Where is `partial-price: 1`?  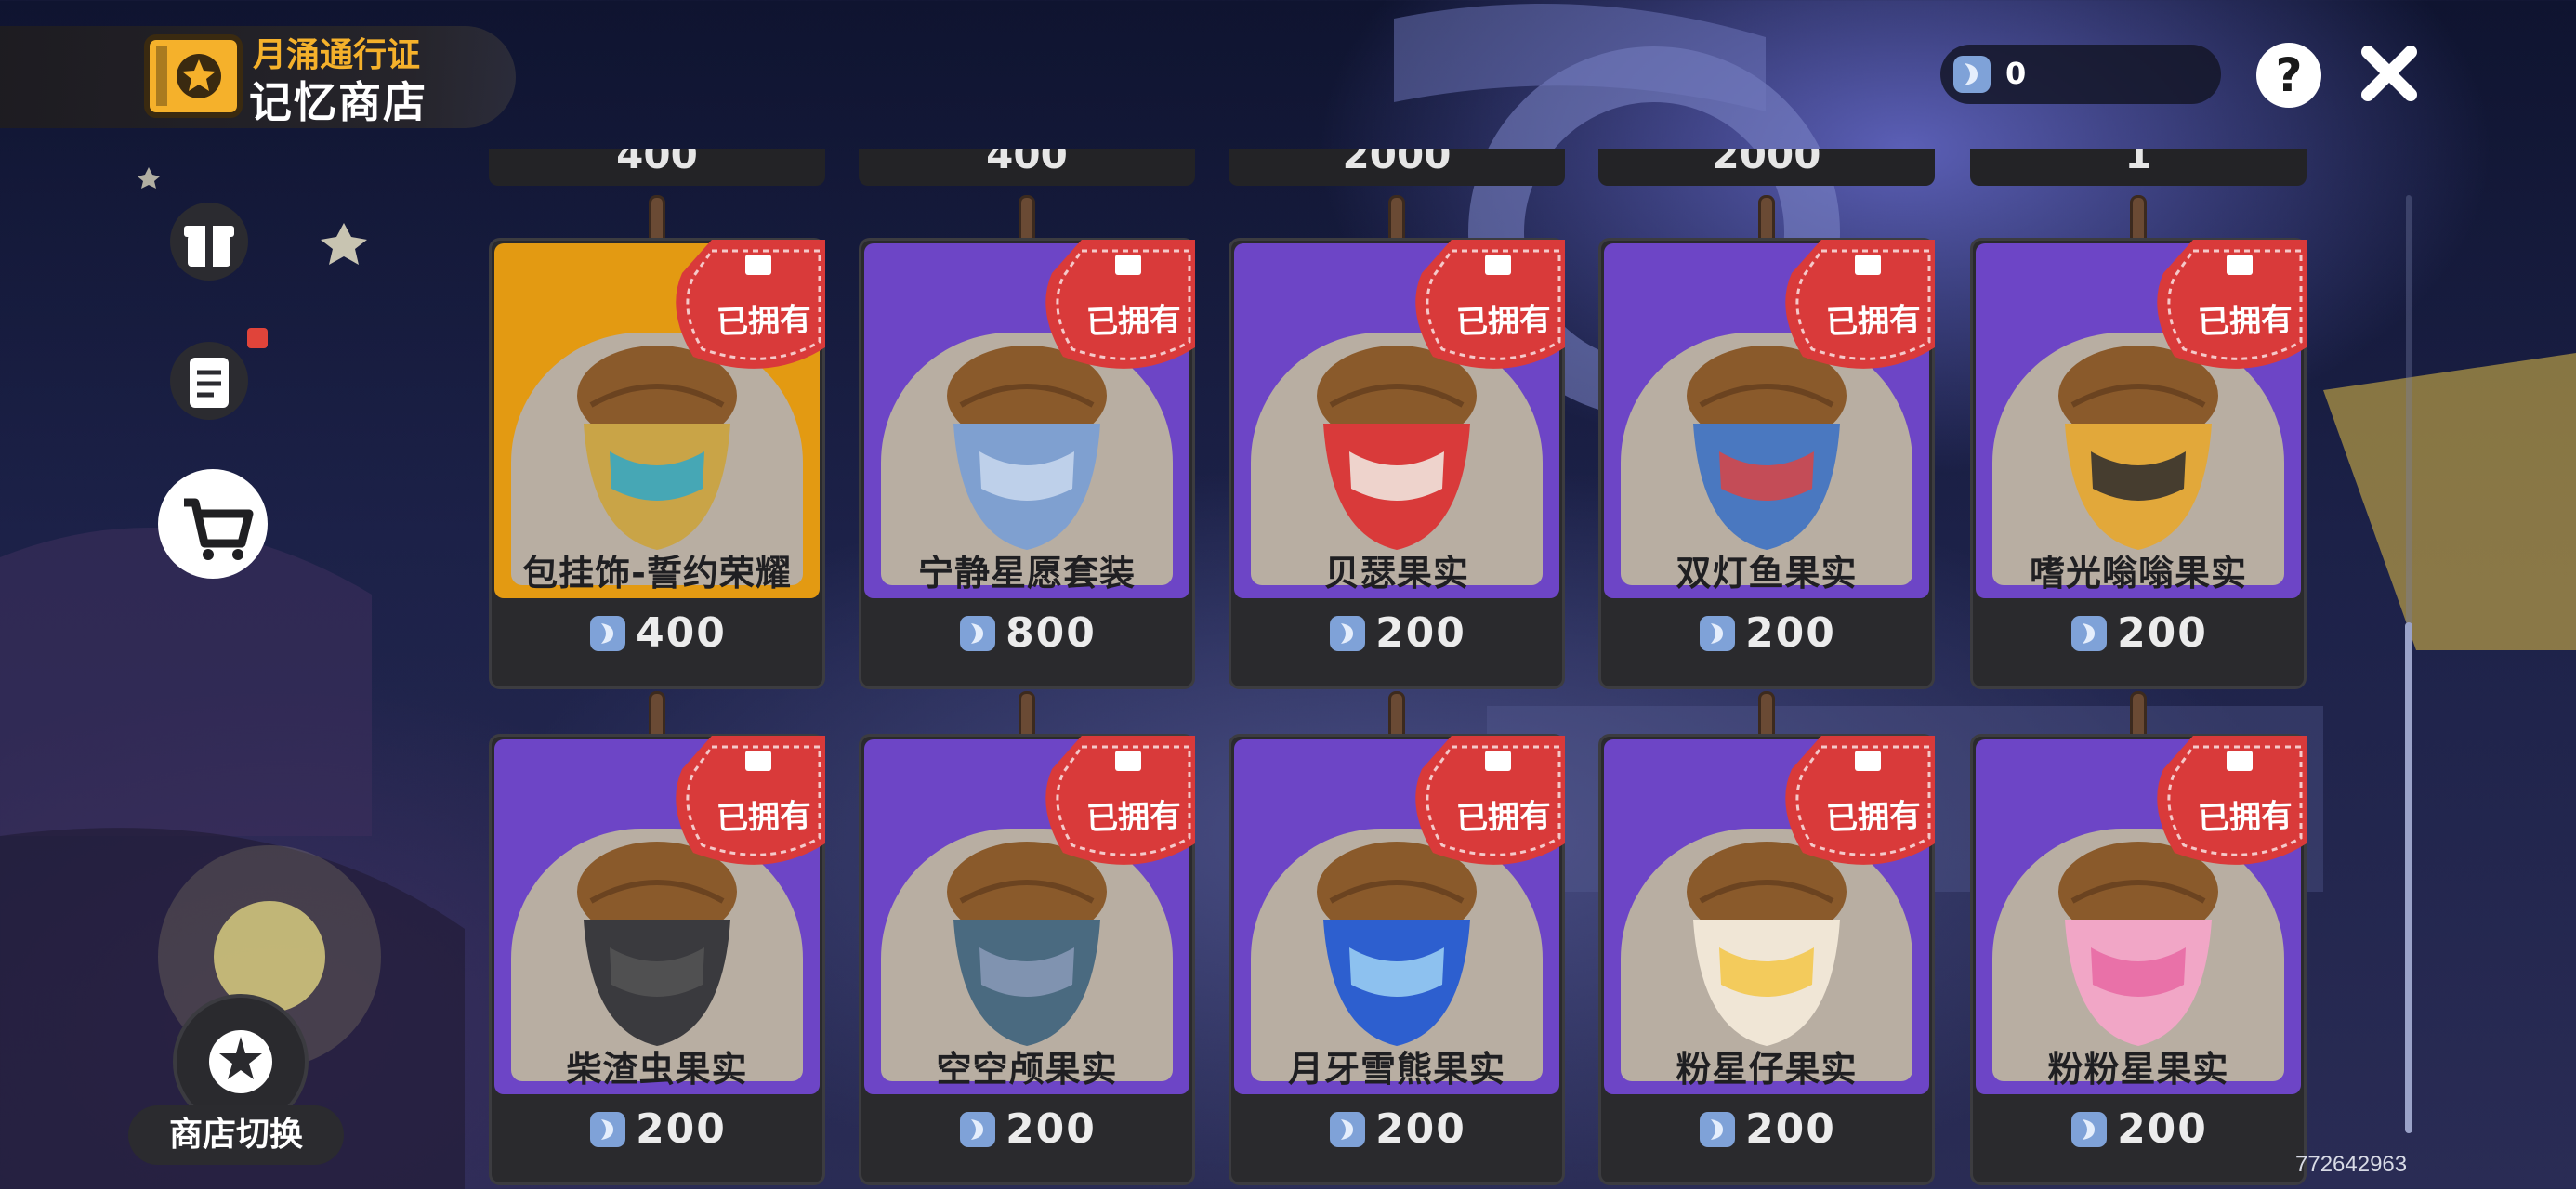 partial-price: 1 is located at coordinates (2138, 163).